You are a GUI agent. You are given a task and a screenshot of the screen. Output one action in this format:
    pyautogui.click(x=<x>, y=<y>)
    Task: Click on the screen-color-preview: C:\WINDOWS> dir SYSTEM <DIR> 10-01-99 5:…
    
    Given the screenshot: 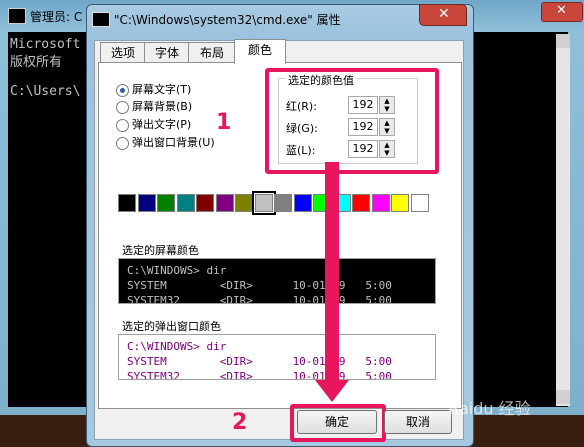 What is the action you would take?
    pyautogui.click(x=277, y=281)
    